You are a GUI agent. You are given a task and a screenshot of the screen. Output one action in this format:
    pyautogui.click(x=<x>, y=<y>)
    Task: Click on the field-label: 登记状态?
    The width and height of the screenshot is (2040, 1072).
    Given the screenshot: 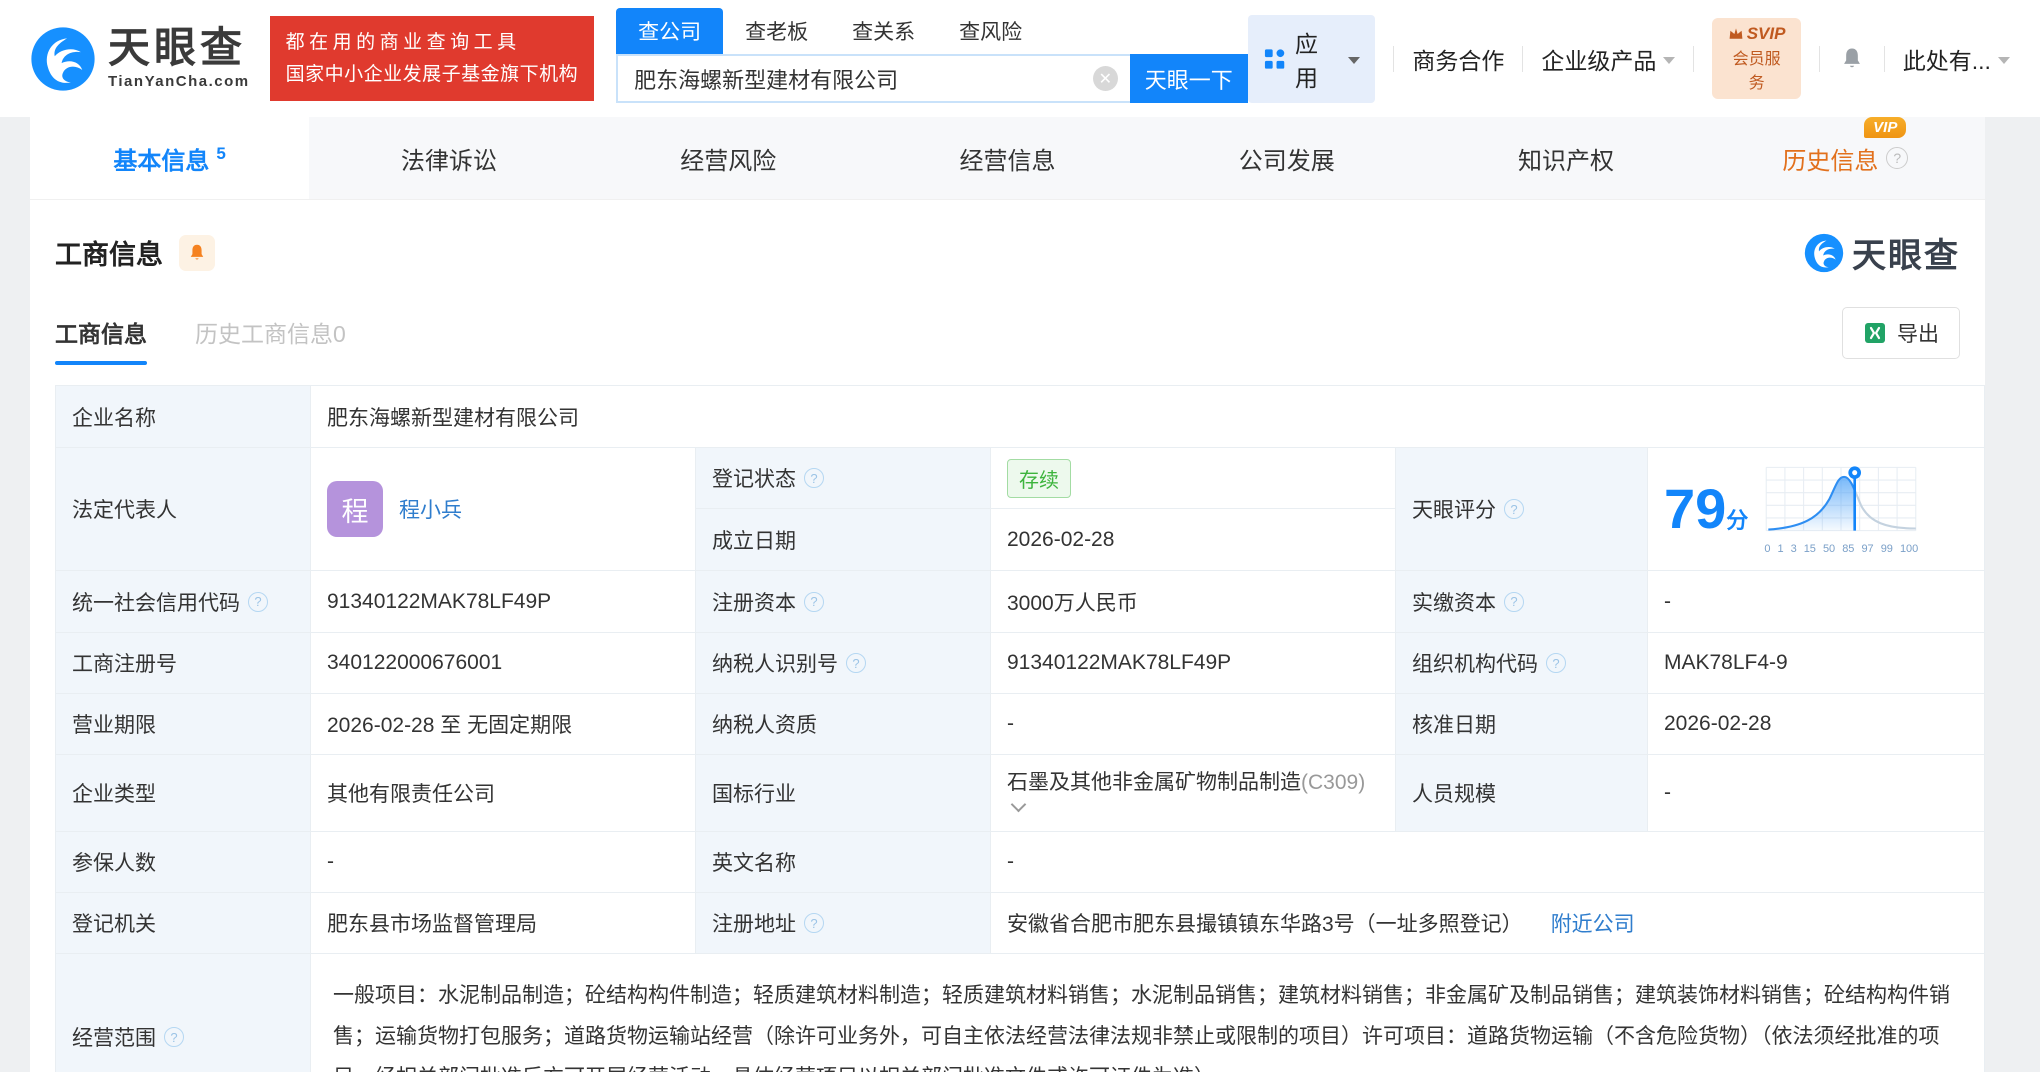 What is the action you would take?
    pyautogui.click(x=843, y=478)
    